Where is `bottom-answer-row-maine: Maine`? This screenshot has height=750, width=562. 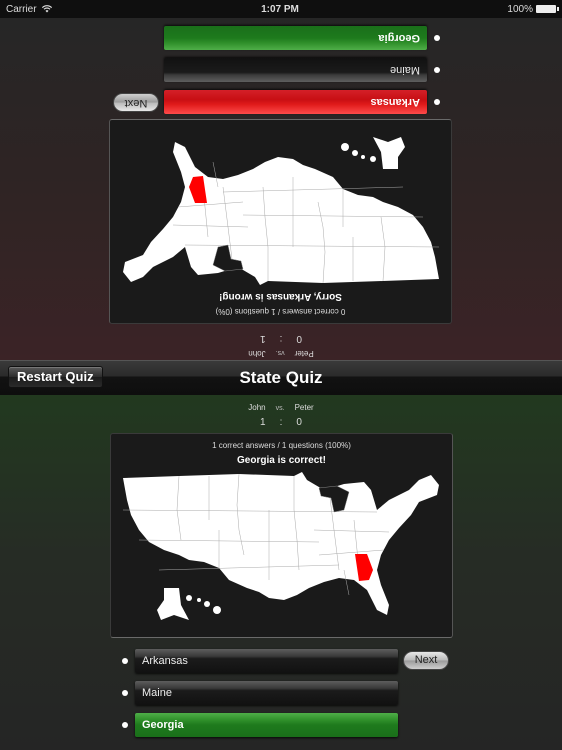
bottom-answer-row-maine: Maine is located at coordinates (281, 693).